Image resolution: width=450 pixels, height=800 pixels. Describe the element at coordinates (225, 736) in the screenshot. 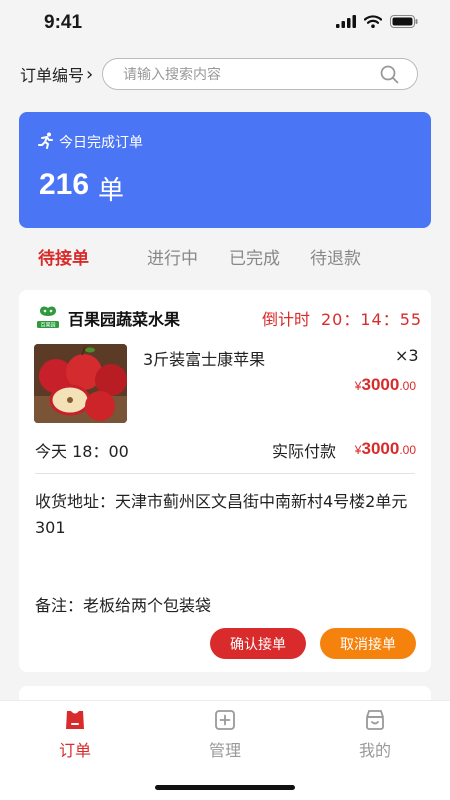

I see `tabbar-item-manage: 管理` at that location.